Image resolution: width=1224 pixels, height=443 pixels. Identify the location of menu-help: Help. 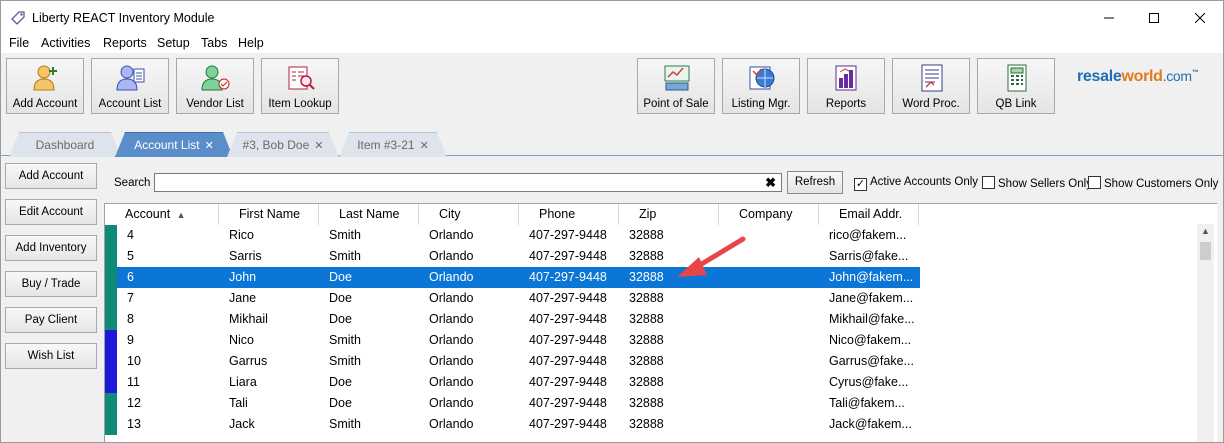
(251, 43).